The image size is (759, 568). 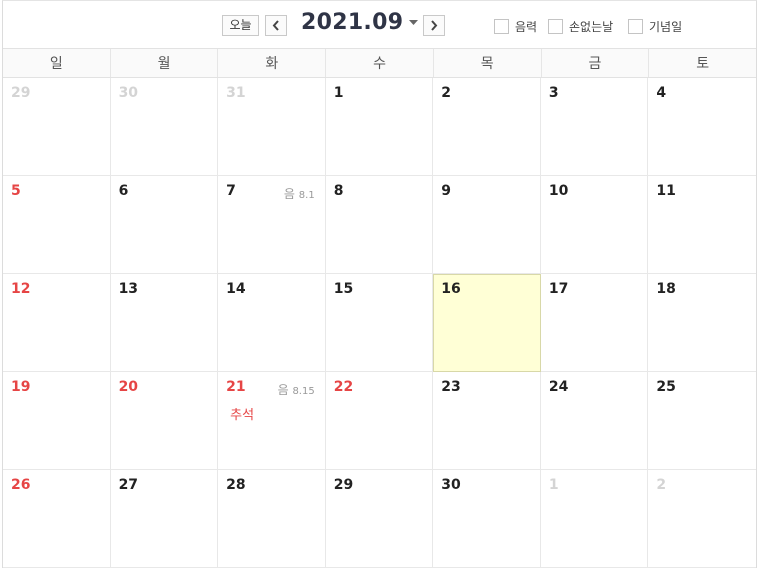 What do you see at coordinates (57, 519) in the screenshot?
I see `day-cell: 26` at bounding box center [57, 519].